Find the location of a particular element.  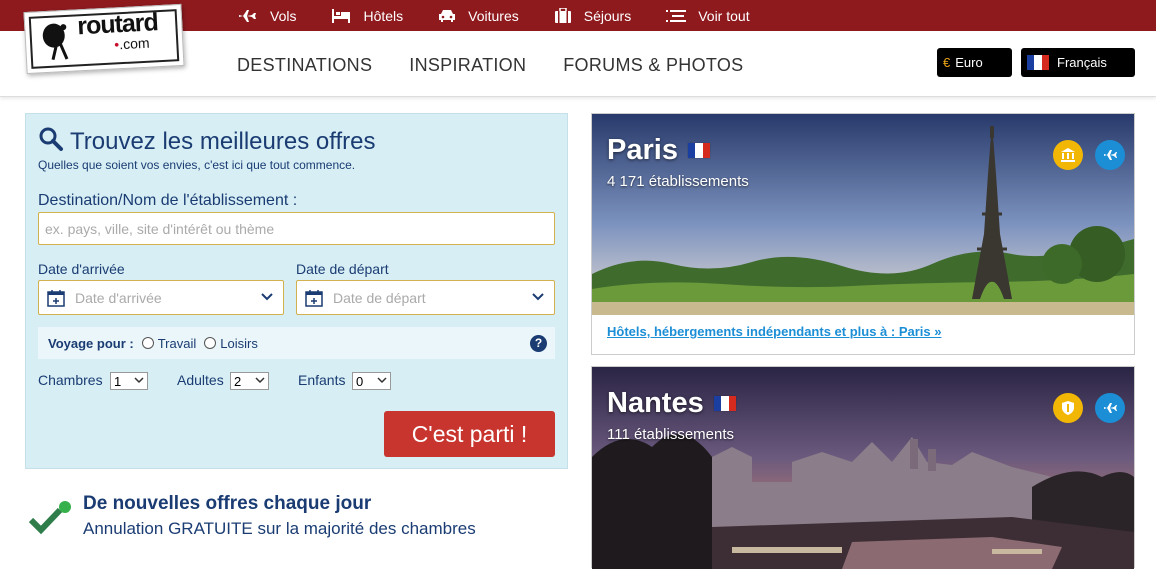

topnav-label: Voir tout is located at coordinates (724, 15).